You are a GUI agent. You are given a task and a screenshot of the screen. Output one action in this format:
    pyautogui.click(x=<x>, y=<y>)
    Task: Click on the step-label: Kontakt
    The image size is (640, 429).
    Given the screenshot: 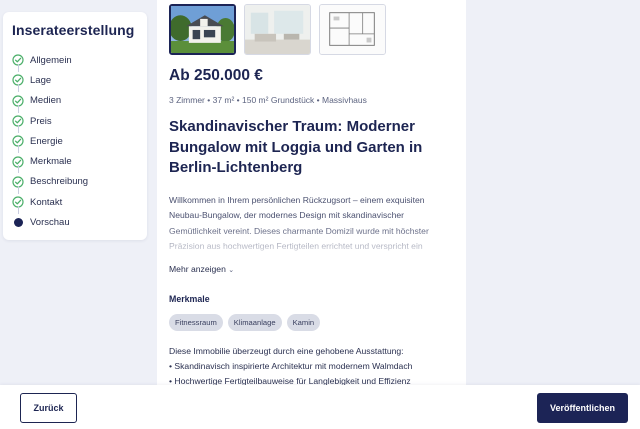 What is the action you would take?
    pyautogui.click(x=46, y=202)
    